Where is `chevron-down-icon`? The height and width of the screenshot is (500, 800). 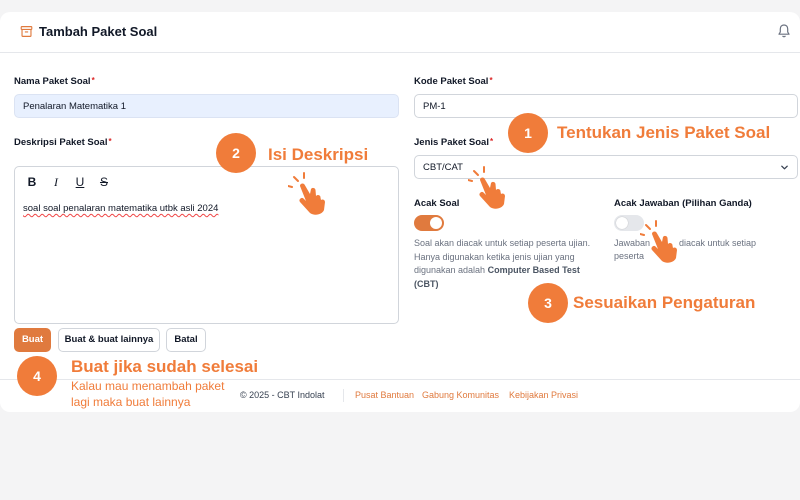 chevron-down-icon is located at coordinates (784, 167).